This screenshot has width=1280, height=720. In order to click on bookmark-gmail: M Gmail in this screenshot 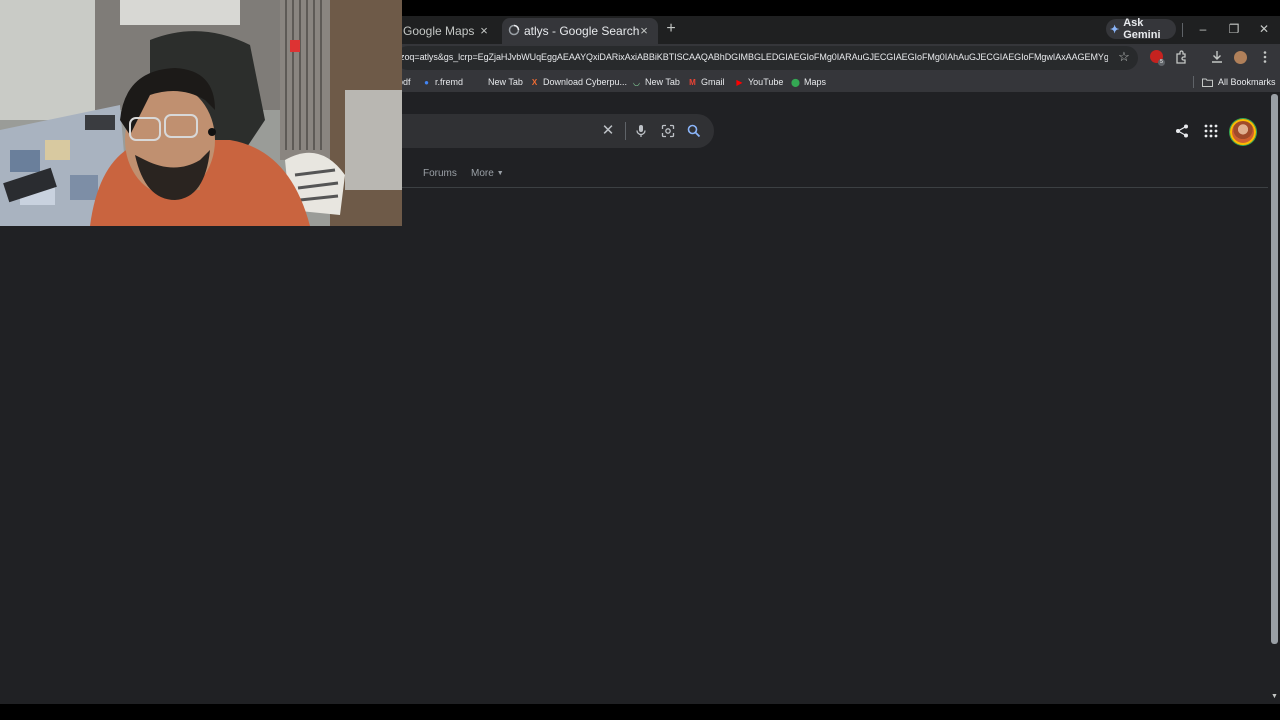, I will do `click(706, 82)`.